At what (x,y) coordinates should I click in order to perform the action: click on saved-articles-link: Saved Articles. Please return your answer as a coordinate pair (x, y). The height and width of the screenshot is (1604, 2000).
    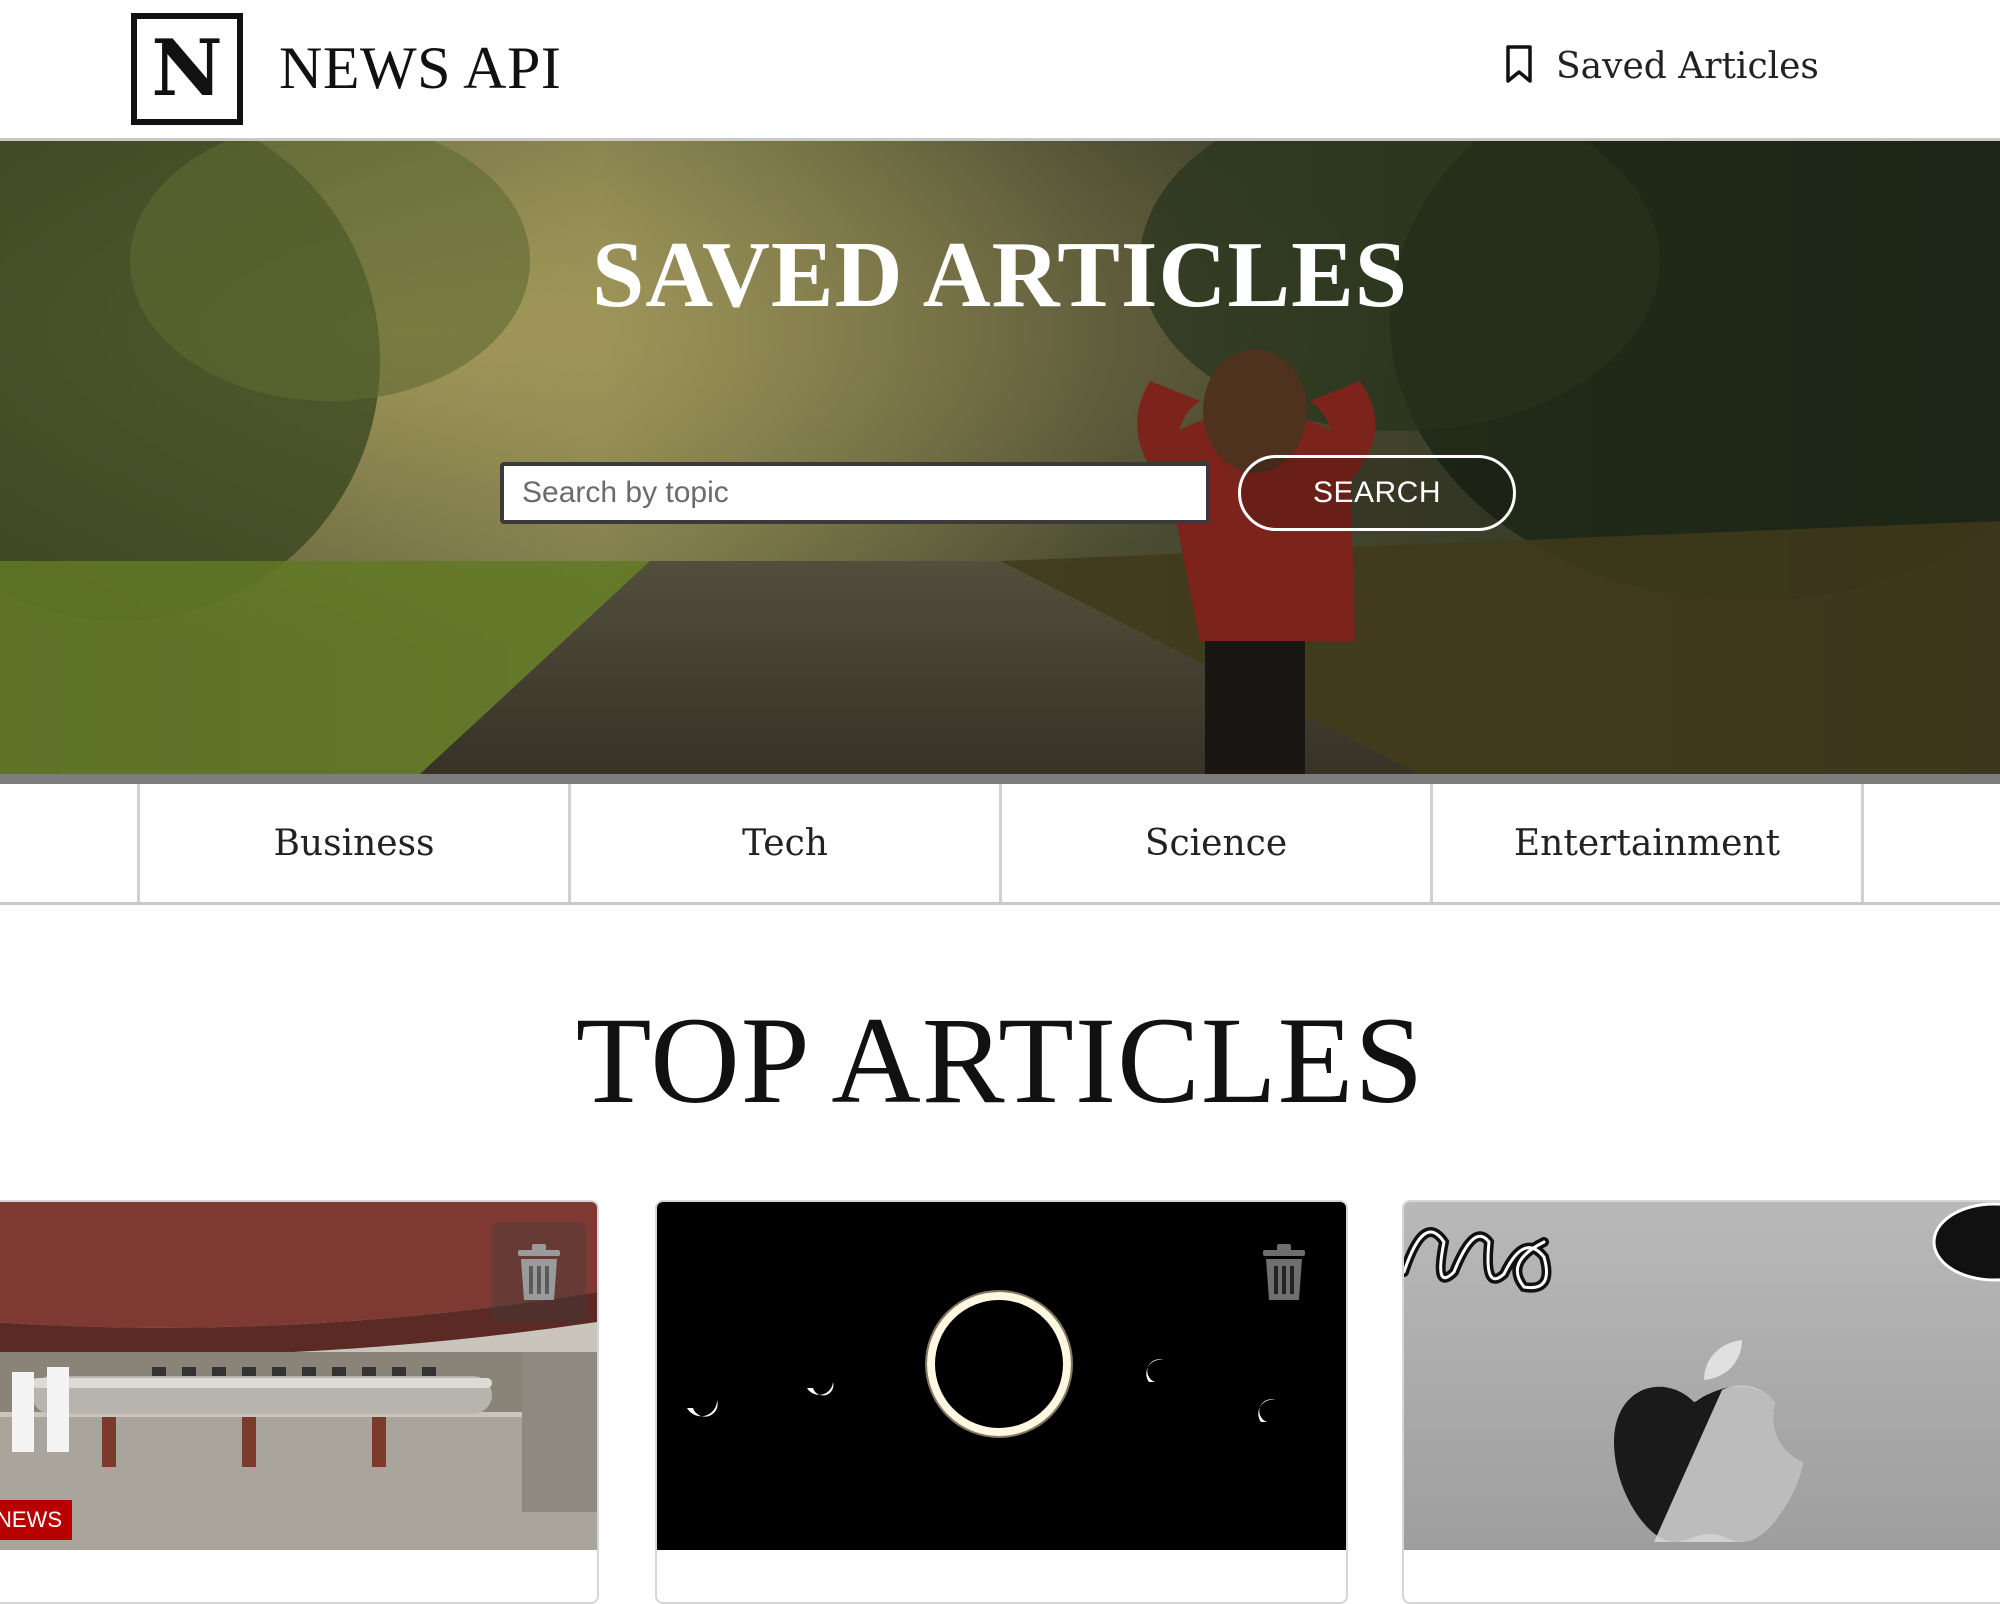
    Looking at the image, I should click on (1661, 66).